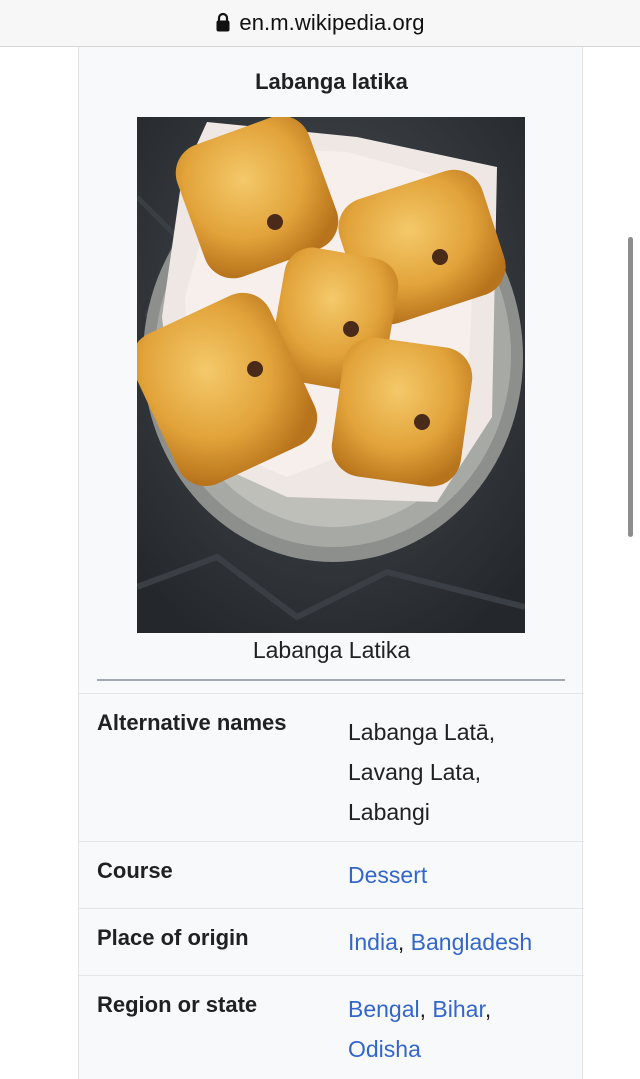 This screenshot has height=1079, width=640. Describe the element at coordinates (373, 942) in the screenshot. I see `link-india: India` at that location.